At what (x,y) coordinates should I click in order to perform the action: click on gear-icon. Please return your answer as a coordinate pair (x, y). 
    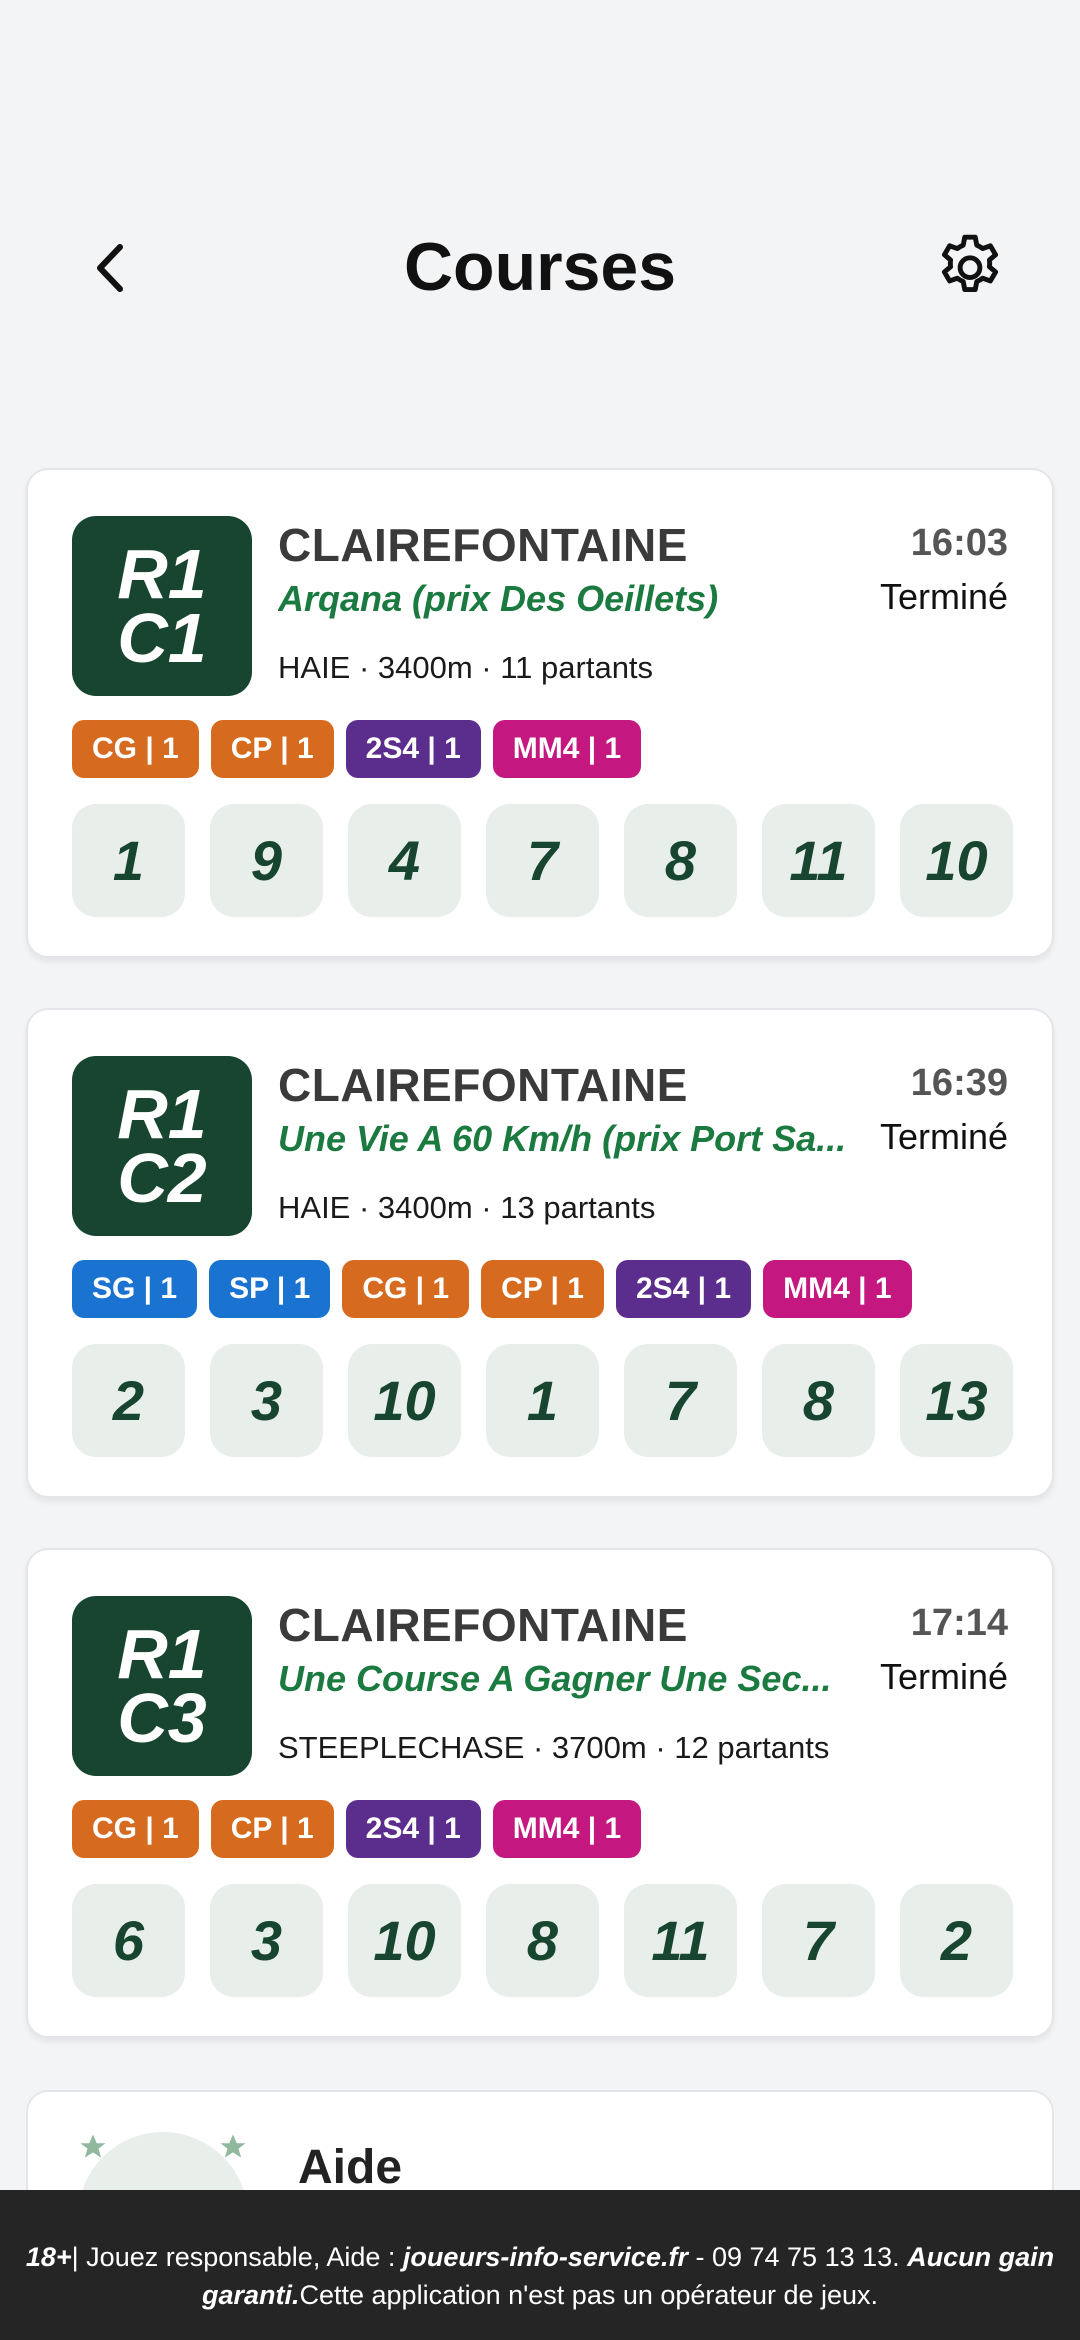
    Looking at the image, I should click on (970, 263).